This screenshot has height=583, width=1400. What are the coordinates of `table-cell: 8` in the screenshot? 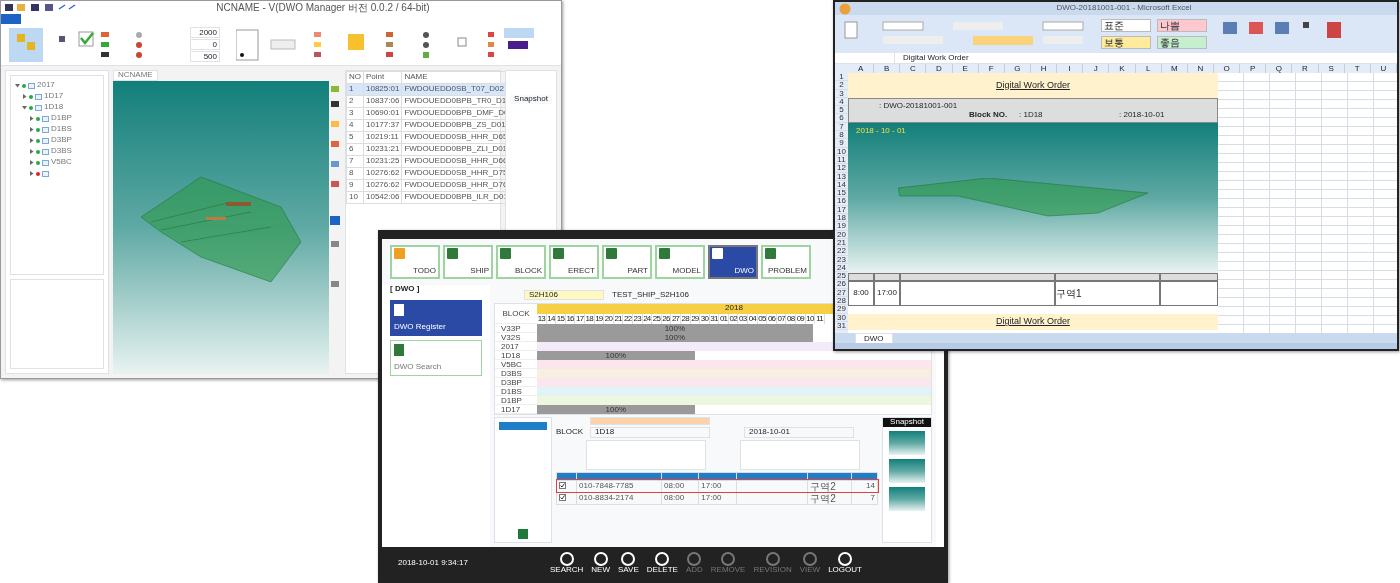 It's located at (355, 173).